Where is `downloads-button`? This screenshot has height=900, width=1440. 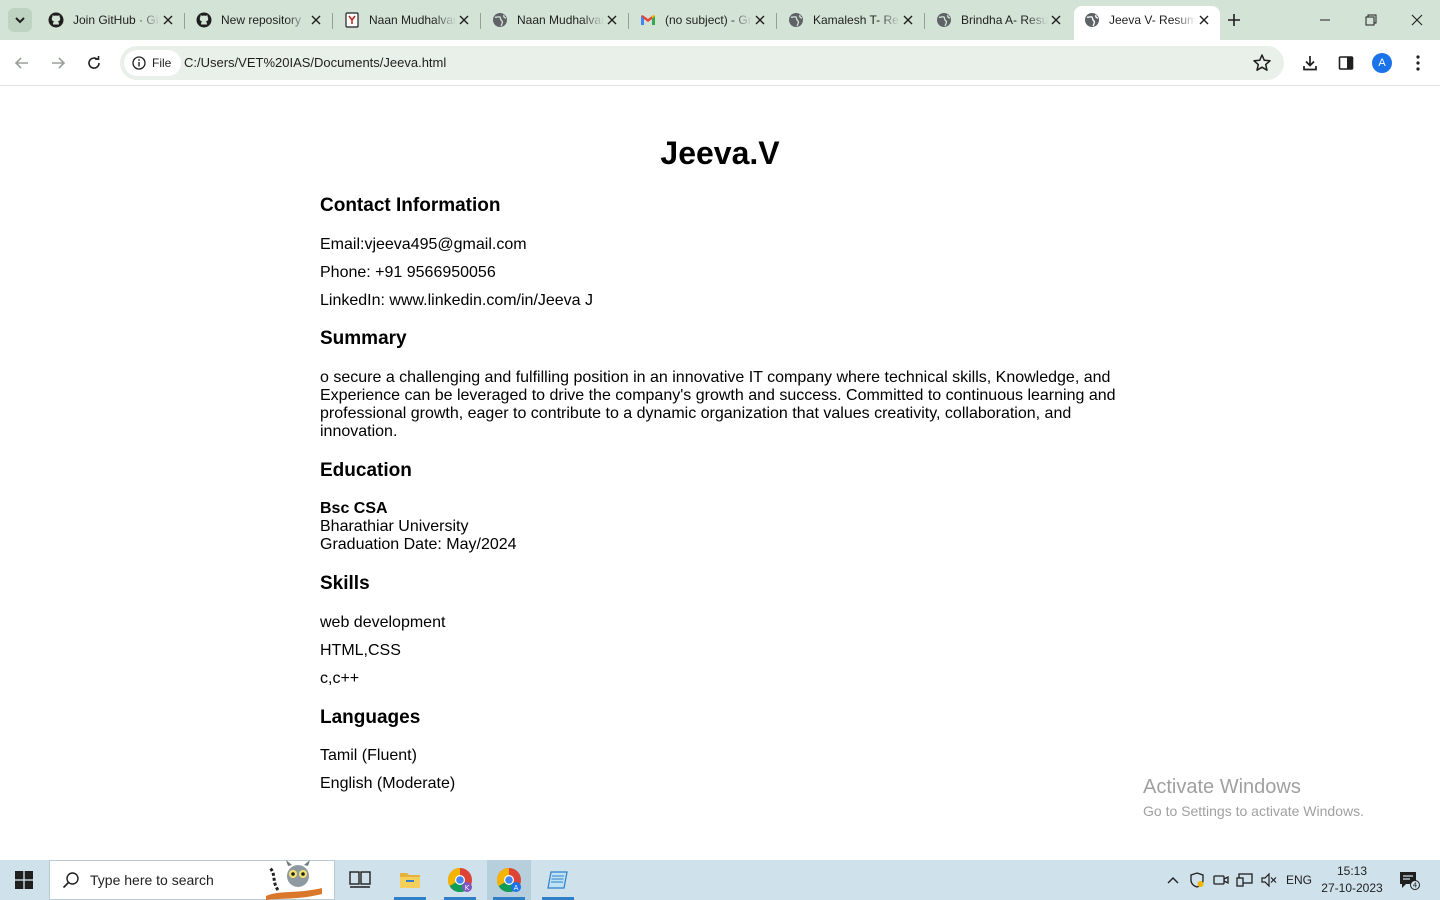 downloads-button is located at coordinates (1310, 63).